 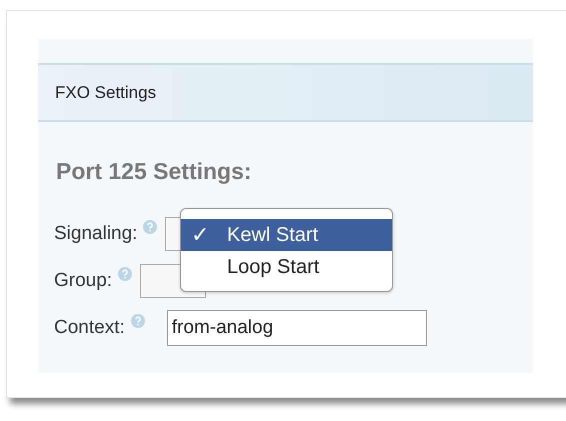 I want to click on field-label: Context:, so click(x=89, y=328).